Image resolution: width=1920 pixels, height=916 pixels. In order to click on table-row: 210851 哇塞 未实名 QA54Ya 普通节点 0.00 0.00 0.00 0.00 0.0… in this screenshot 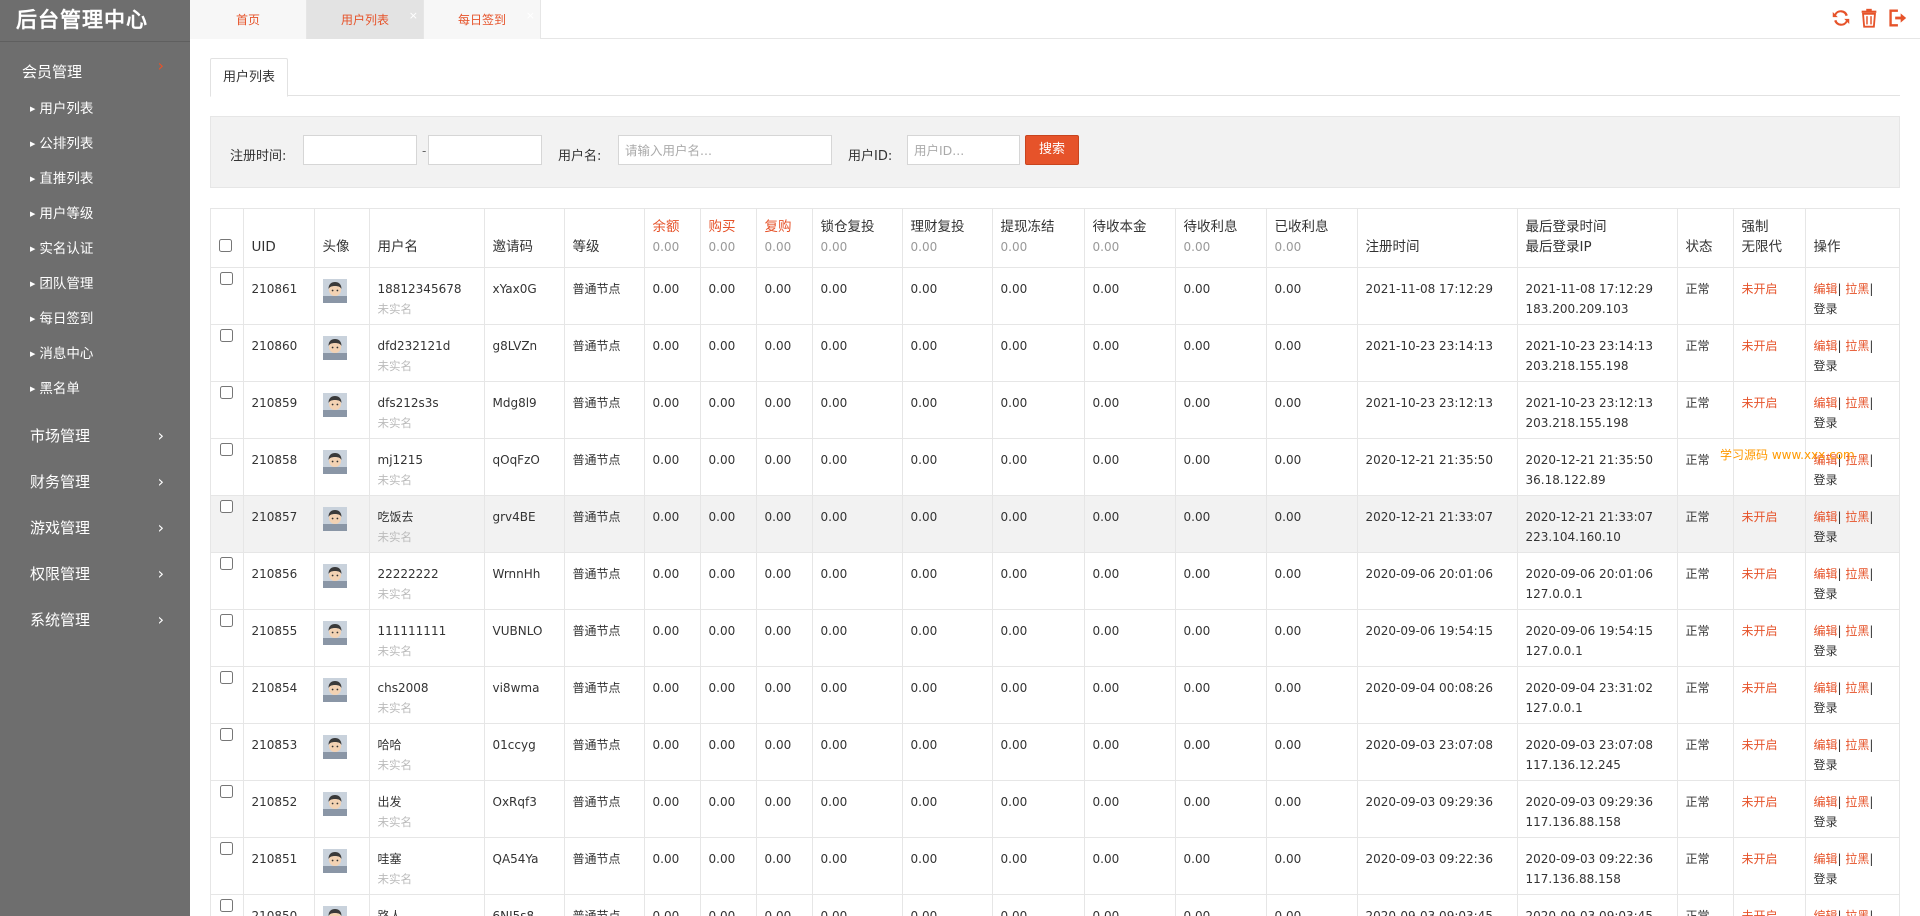, I will do `click(1055, 866)`.